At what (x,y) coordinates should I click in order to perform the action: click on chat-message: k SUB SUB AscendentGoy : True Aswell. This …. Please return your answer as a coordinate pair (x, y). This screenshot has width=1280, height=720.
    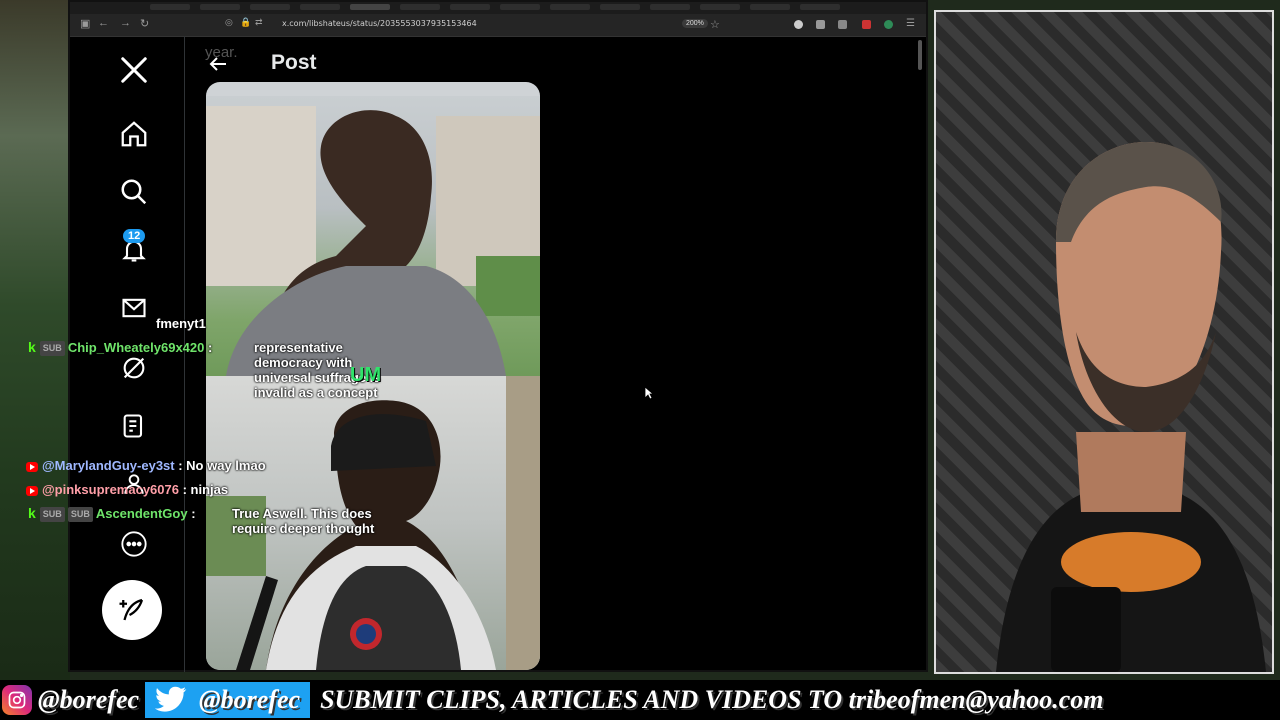
    Looking at the image, I should click on (208, 521).